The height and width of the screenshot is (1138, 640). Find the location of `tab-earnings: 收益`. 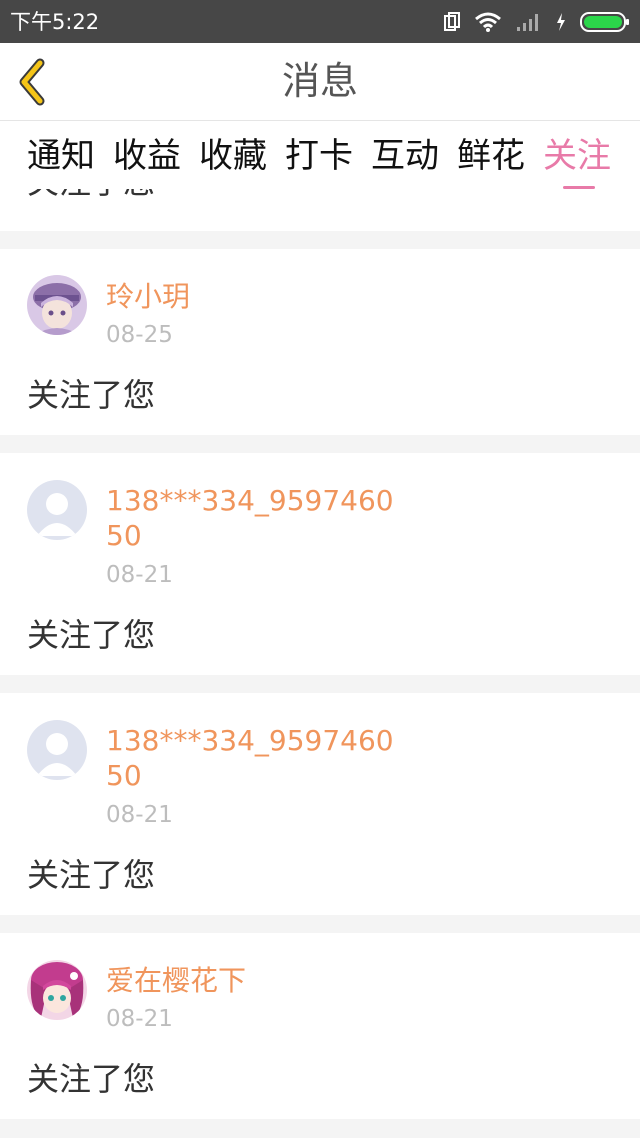

tab-earnings: 收益 is located at coordinates (147, 156).